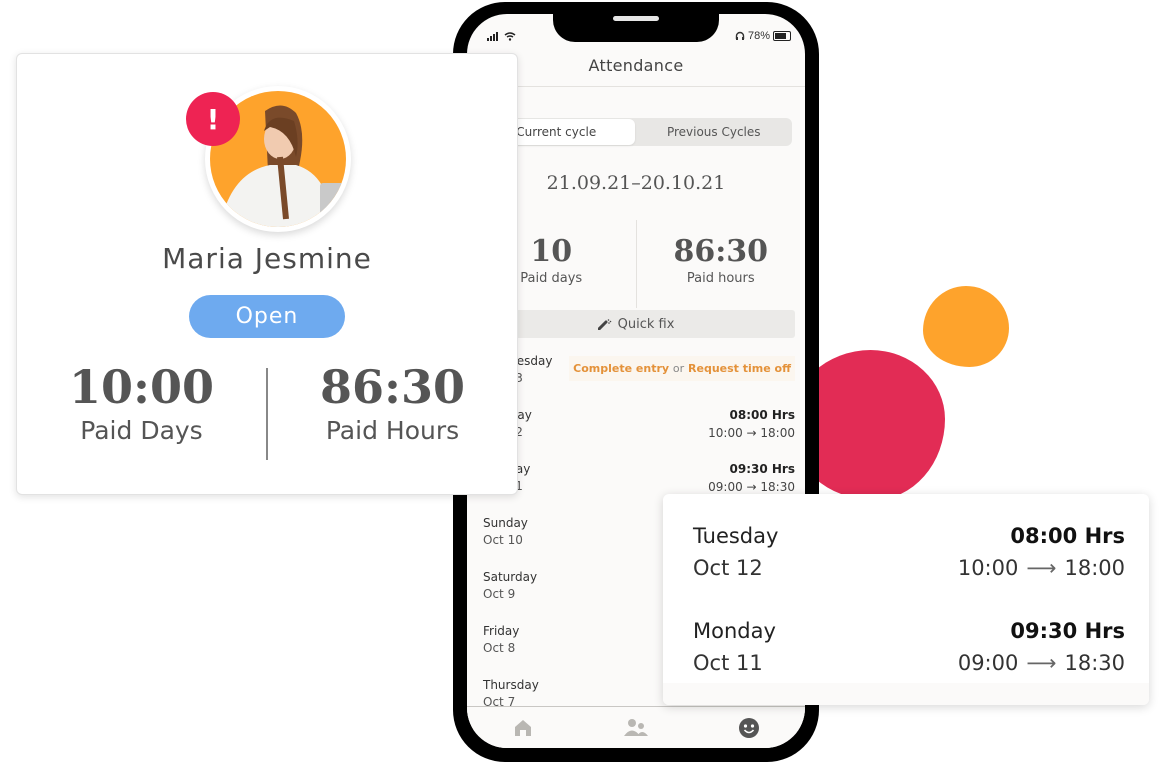  What do you see at coordinates (213, 119) in the screenshot?
I see `alert-badge: !` at bounding box center [213, 119].